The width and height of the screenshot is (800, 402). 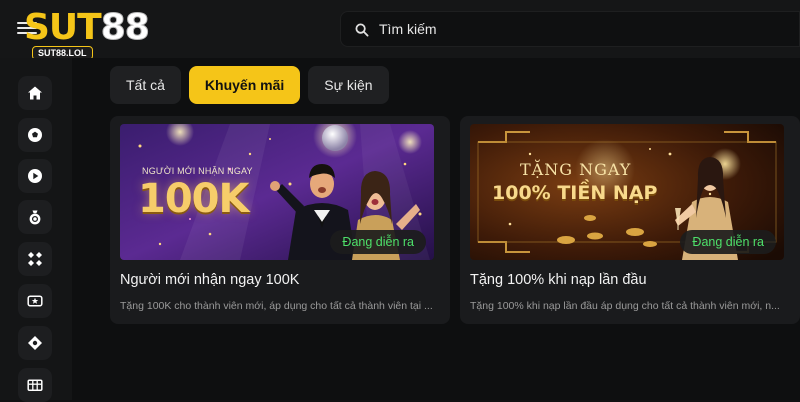 I want to click on sidebar-item-lottery, so click(x=35, y=385).